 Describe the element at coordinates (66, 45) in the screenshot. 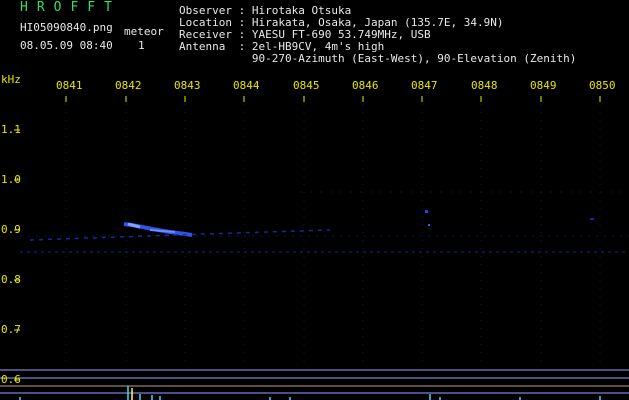

I see `date-time-label: 08.05.09 08:40` at that location.